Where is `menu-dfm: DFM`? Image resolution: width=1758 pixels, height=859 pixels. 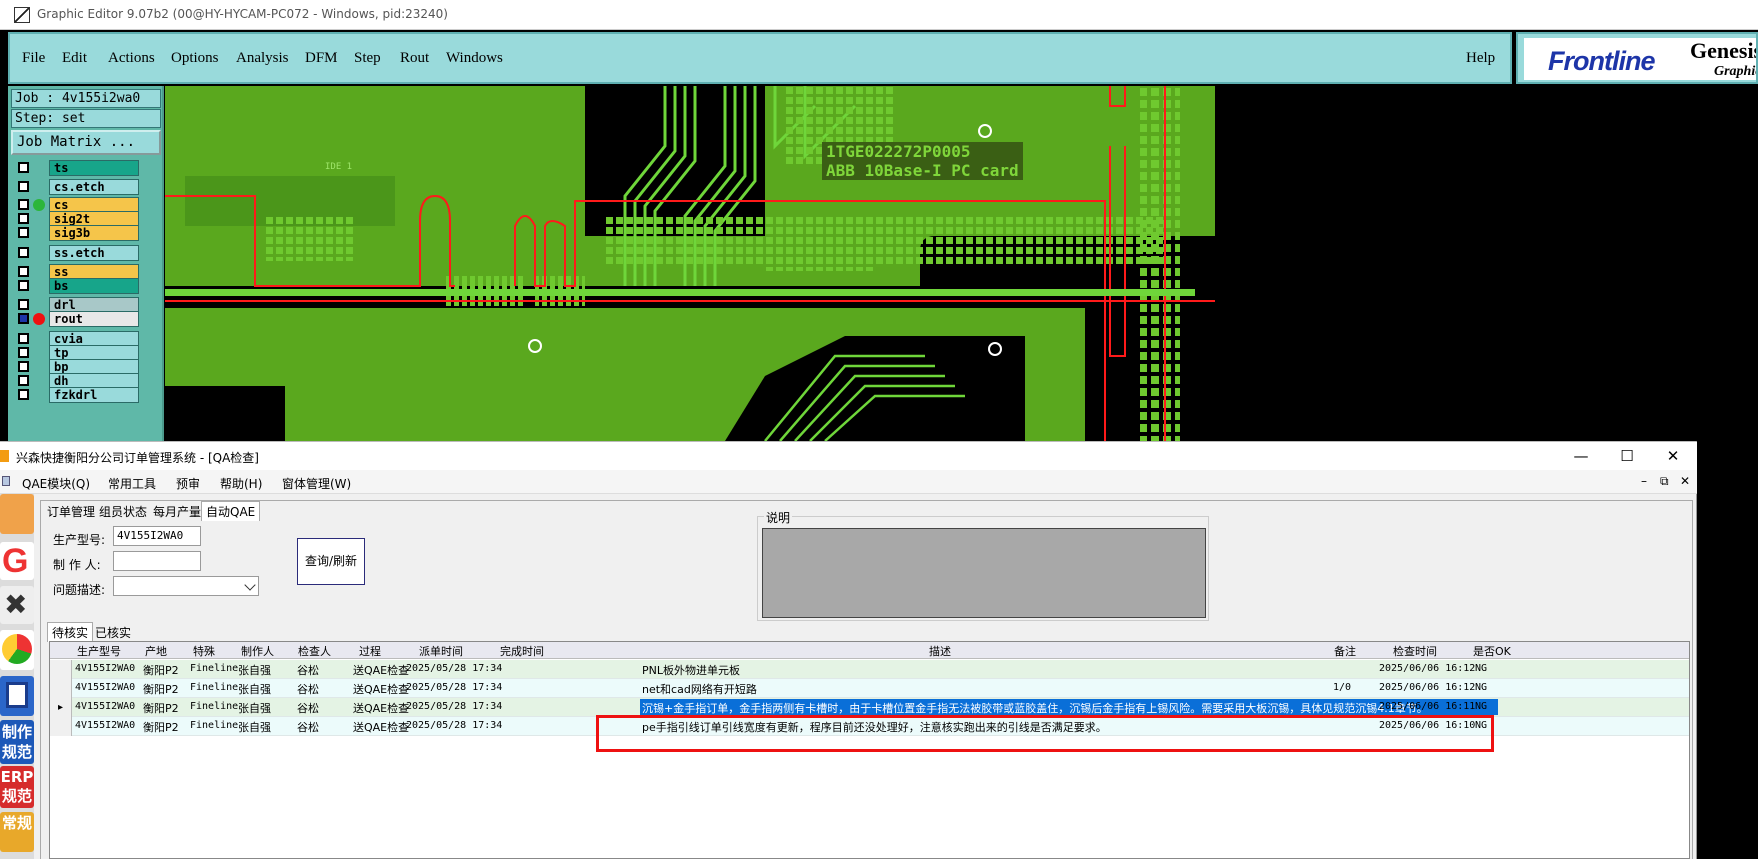 menu-dfm: DFM is located at coordinates (321, 58).